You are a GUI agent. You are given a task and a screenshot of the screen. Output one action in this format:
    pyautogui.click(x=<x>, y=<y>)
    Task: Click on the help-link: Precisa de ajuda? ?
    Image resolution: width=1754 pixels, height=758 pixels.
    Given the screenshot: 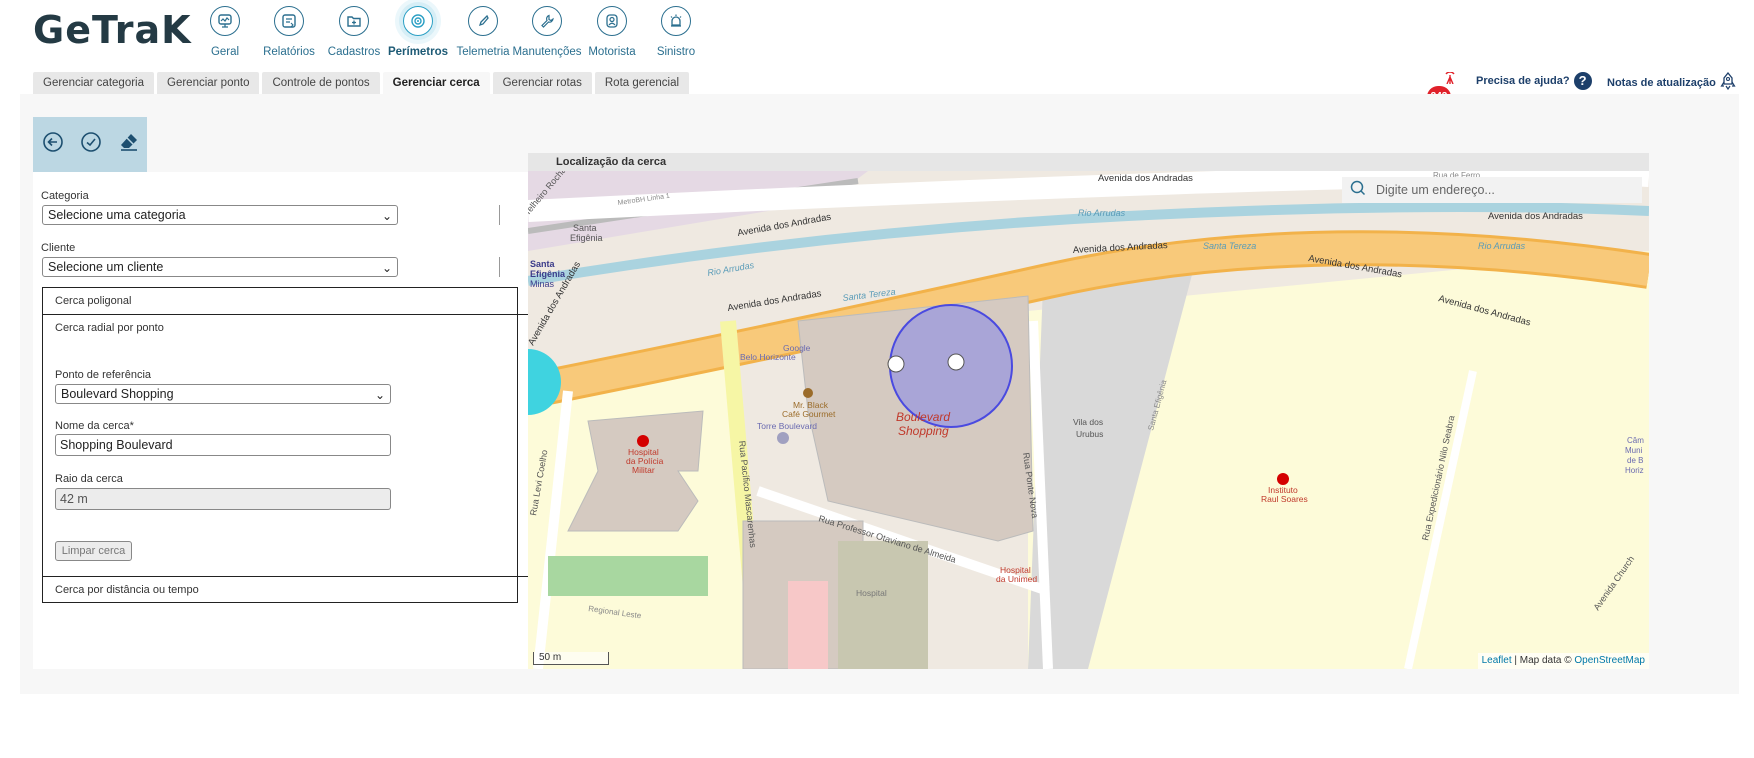 What is the action you would take?
    pyautogui.click(x=1534, y=81)
    